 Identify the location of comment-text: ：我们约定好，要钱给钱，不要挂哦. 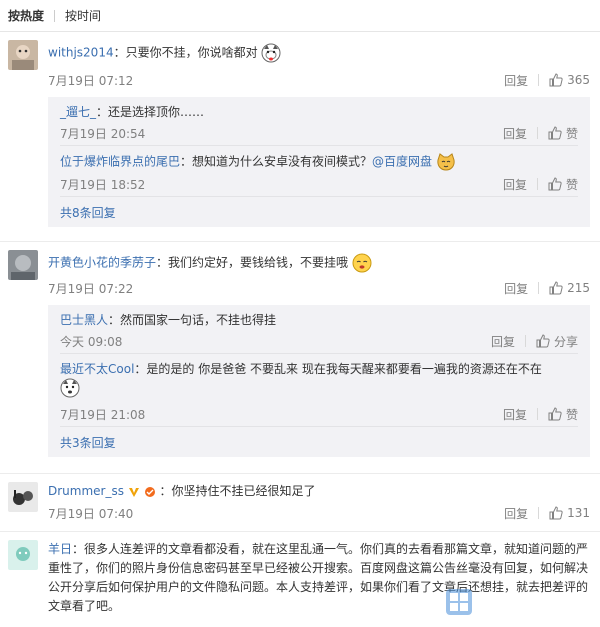
(252, 262).